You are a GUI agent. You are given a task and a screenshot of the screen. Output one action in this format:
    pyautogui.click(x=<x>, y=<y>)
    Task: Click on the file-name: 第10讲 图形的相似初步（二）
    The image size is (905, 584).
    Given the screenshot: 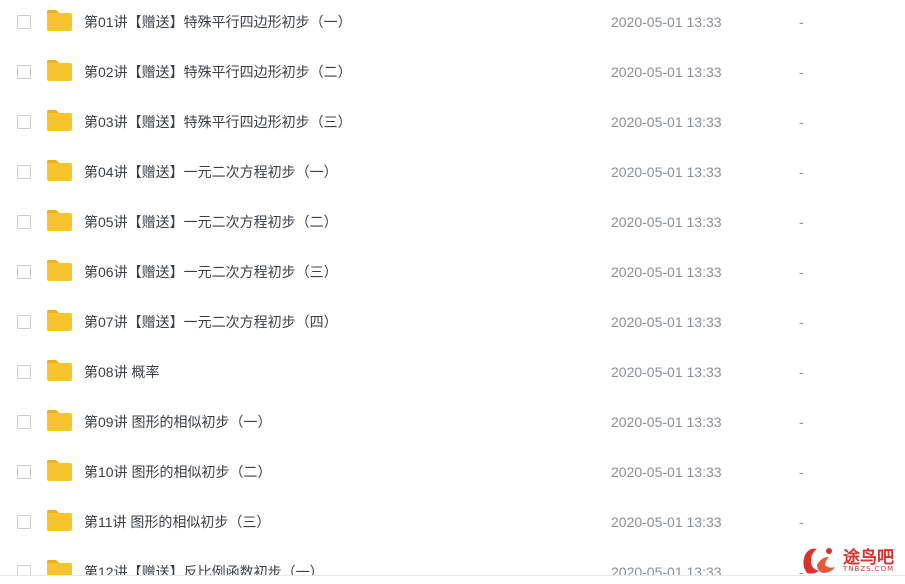 What is the action you would take?
    pyautogui.click(x=177, y=472)
    